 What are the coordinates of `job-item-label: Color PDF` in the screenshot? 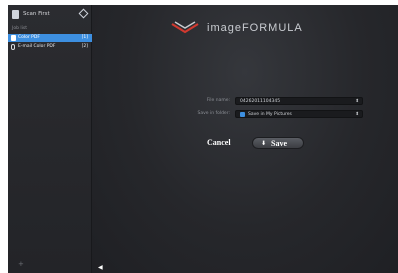 It's located at (29, 37).